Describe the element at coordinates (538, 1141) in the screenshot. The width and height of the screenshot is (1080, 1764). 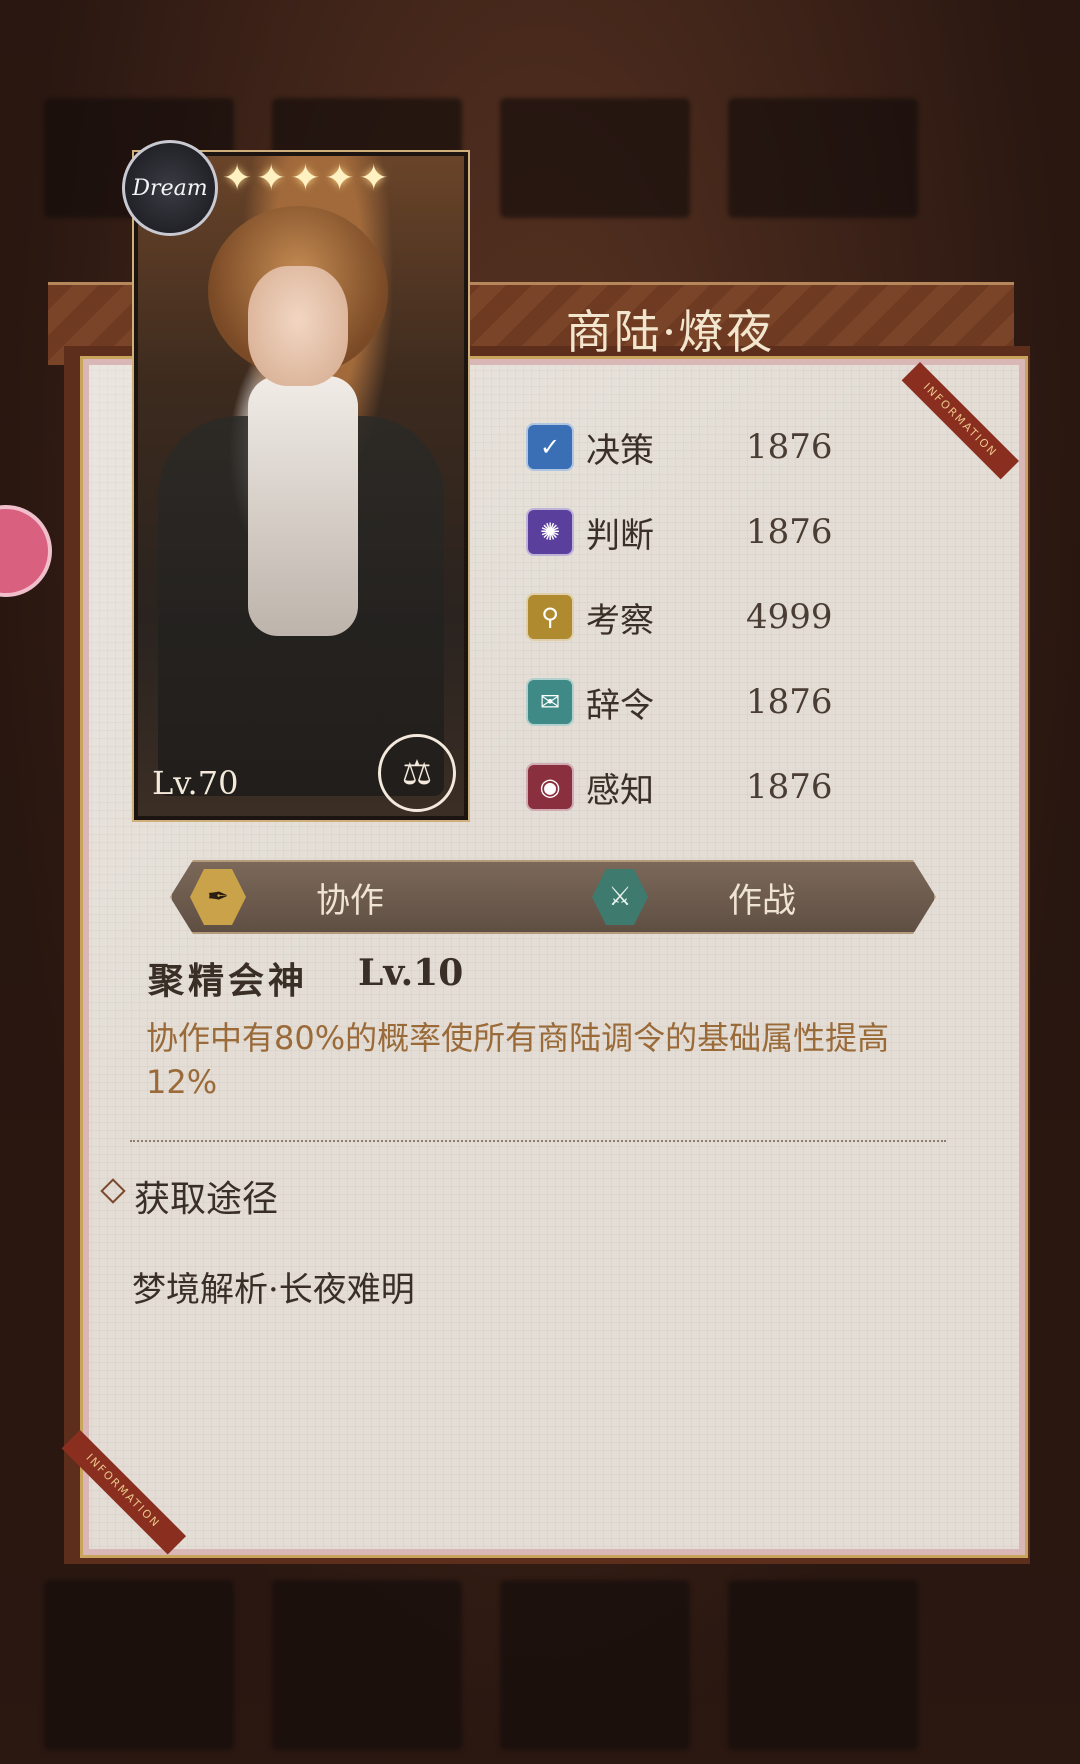
I see `section-divider` at that location.